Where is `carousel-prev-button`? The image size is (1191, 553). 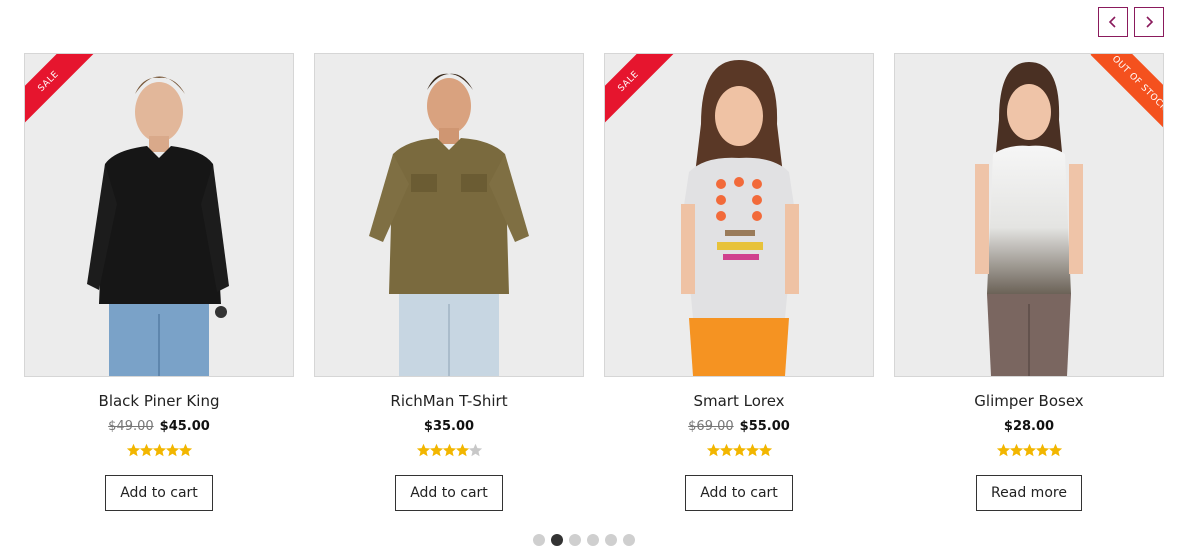
carousel-prev-button is located at coordinates (1113, 22).